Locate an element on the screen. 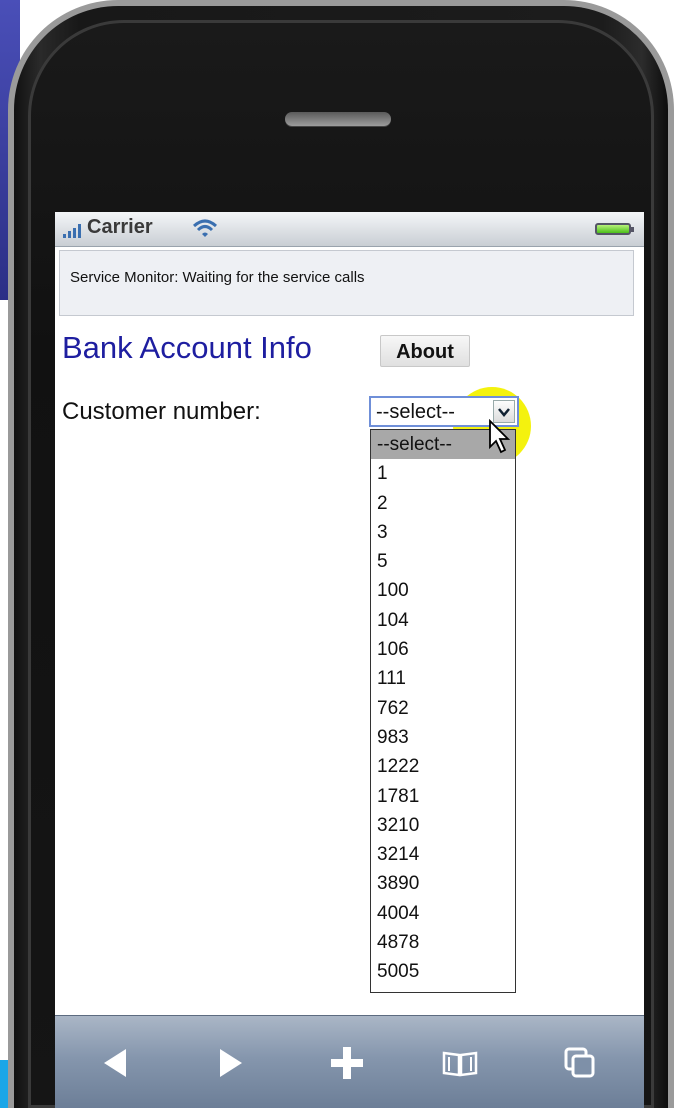 Image resolution: width=674 pixels, height=1108 pixels. select-value: --select-- is located at coordinates (415, 412).